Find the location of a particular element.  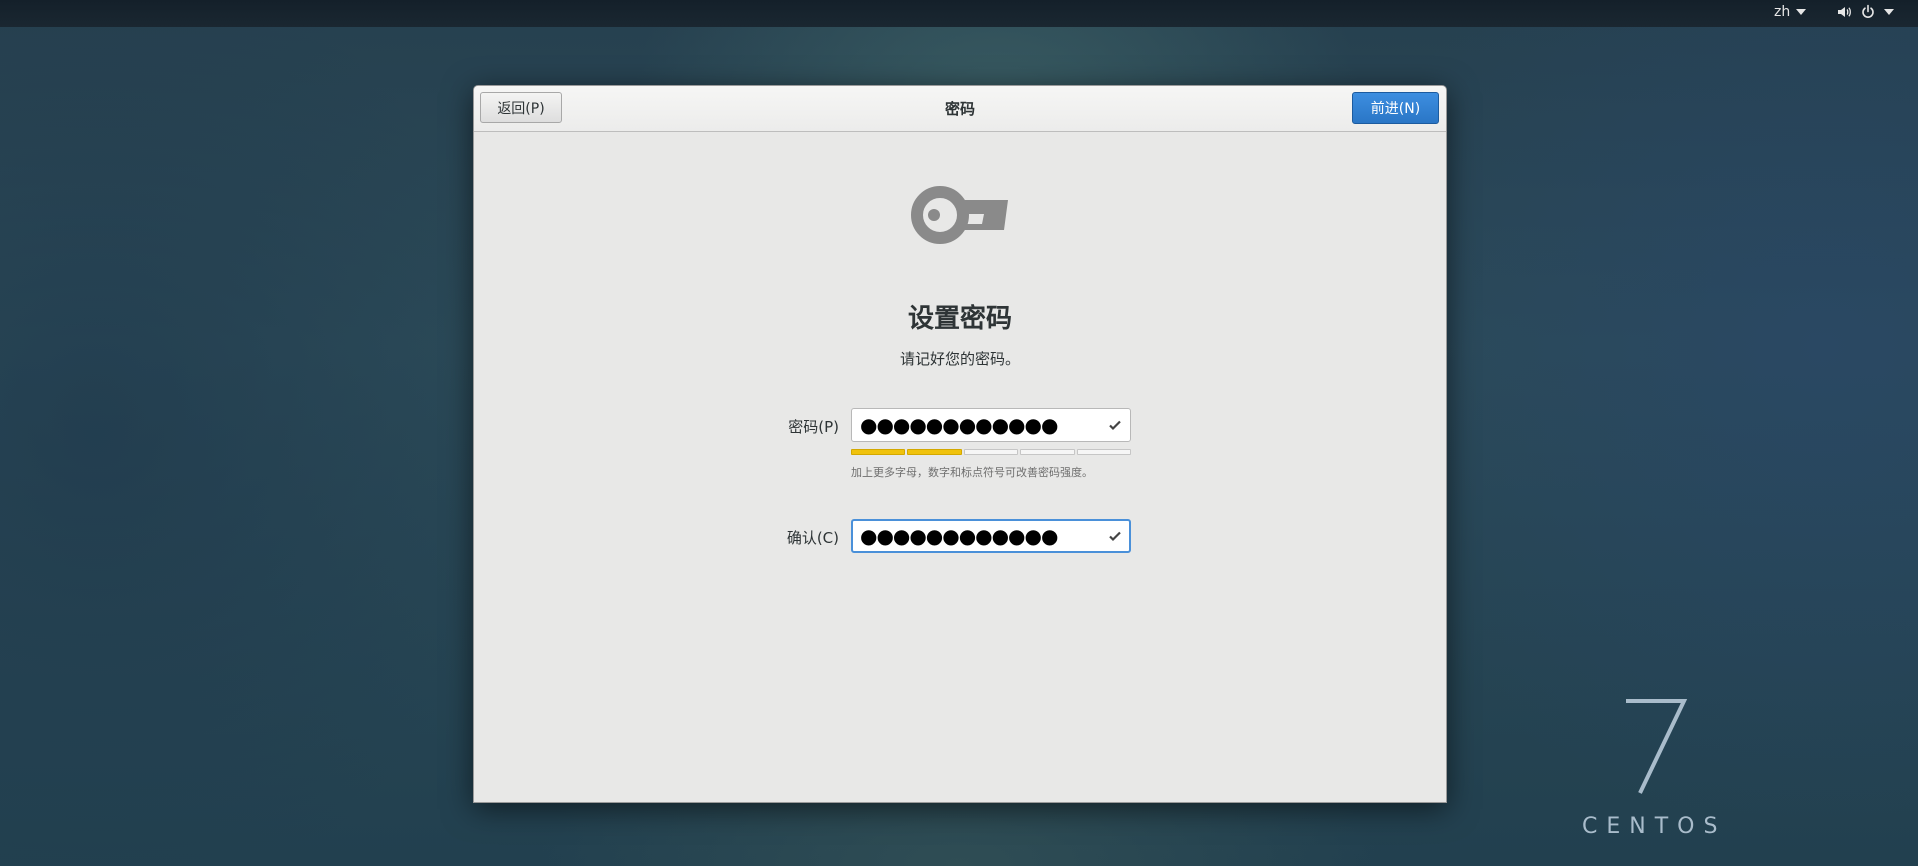

password-label: 密码(P) is located at coordinates (813, 427).